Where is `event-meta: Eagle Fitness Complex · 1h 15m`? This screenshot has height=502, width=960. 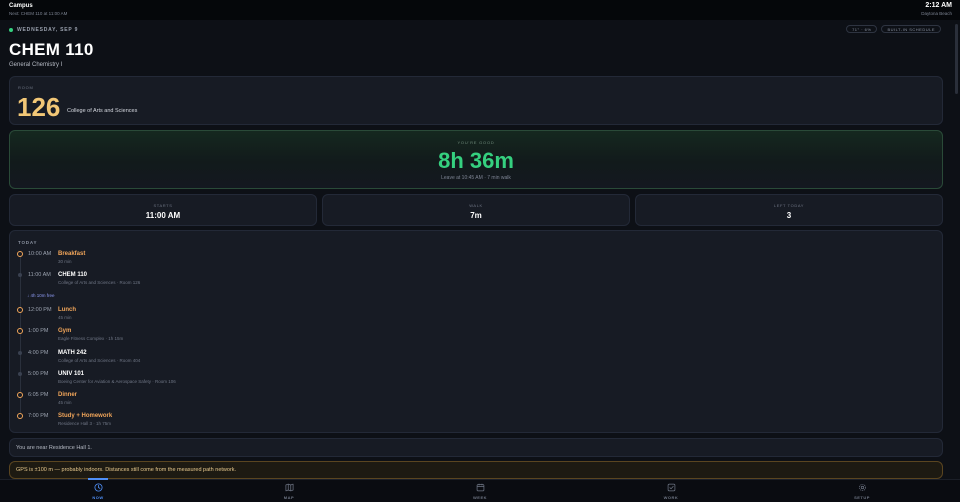 event-meta: Eagle Fitness Complex · 1h 15m is located at coordinates (91, 338).